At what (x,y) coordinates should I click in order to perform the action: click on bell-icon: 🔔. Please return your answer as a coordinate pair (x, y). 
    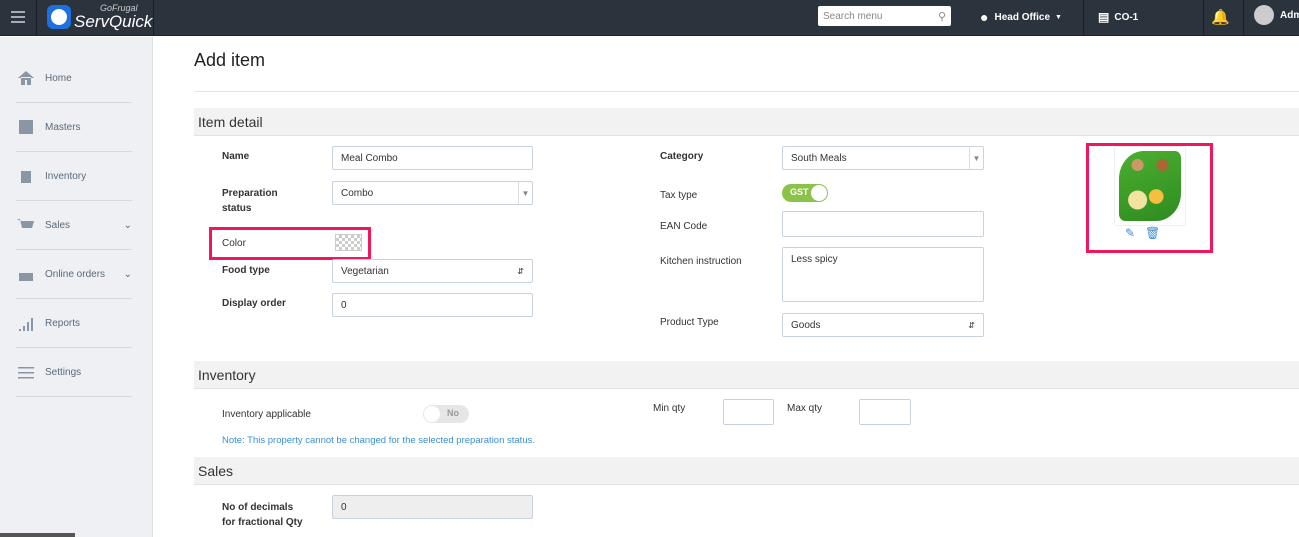
    Looking at the image, I should click on (1220, 17).